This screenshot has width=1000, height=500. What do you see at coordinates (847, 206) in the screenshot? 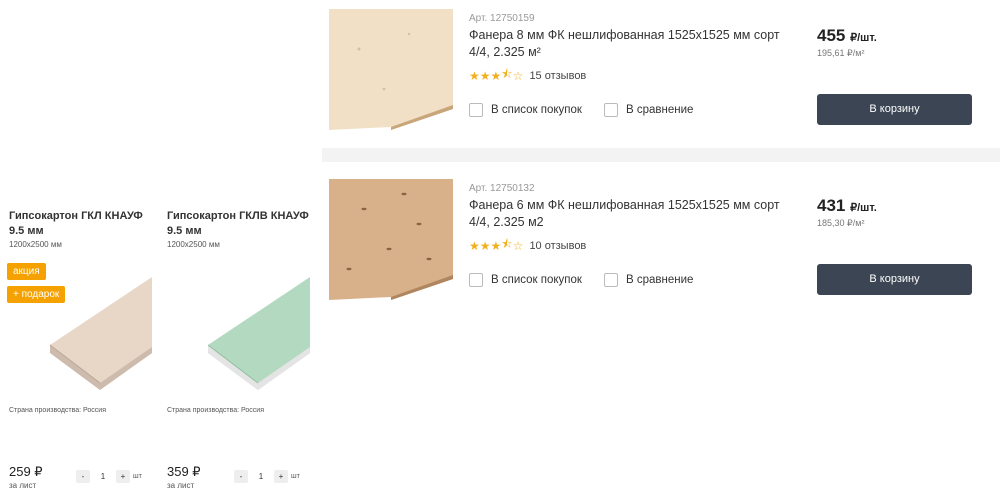
I see `product-price: 431 ₽/шт.` at bounding box center [847, 206].